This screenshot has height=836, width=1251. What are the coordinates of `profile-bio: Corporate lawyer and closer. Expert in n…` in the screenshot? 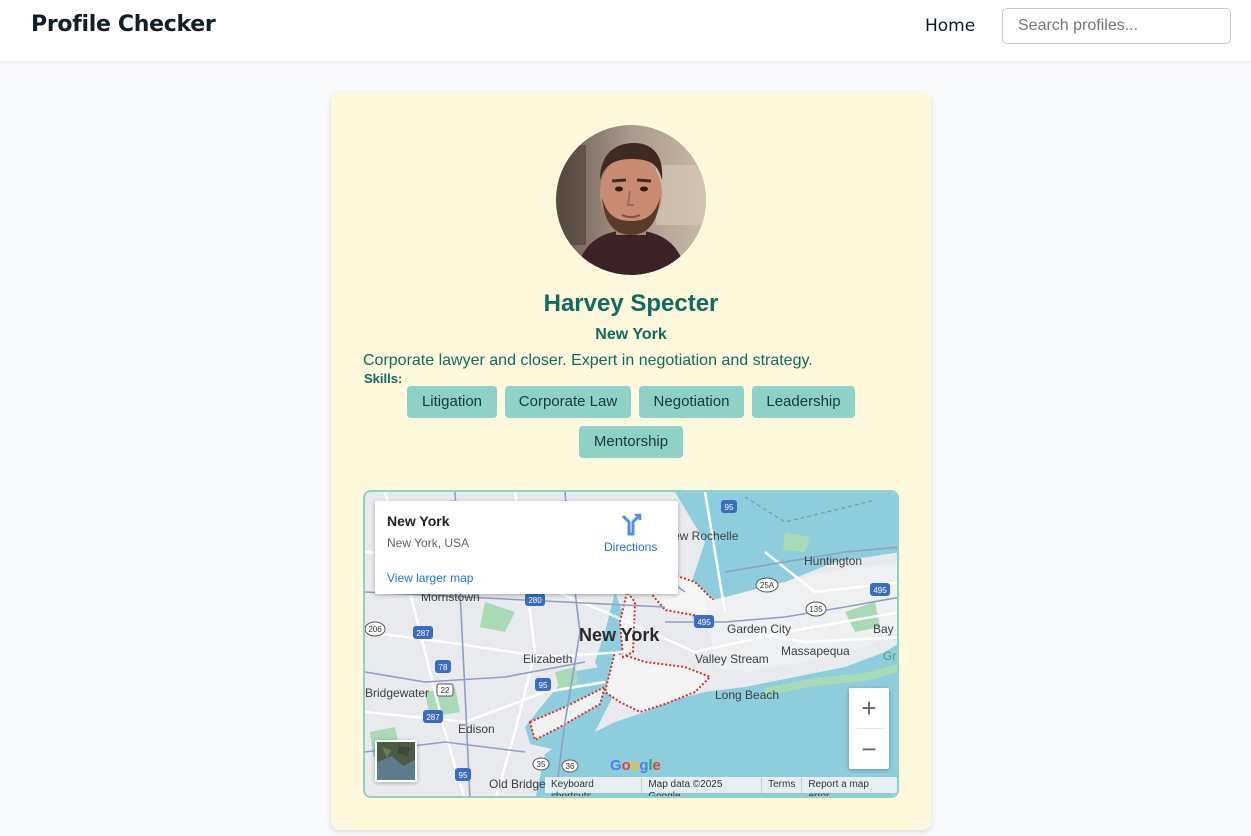 It's located at (588, 360).